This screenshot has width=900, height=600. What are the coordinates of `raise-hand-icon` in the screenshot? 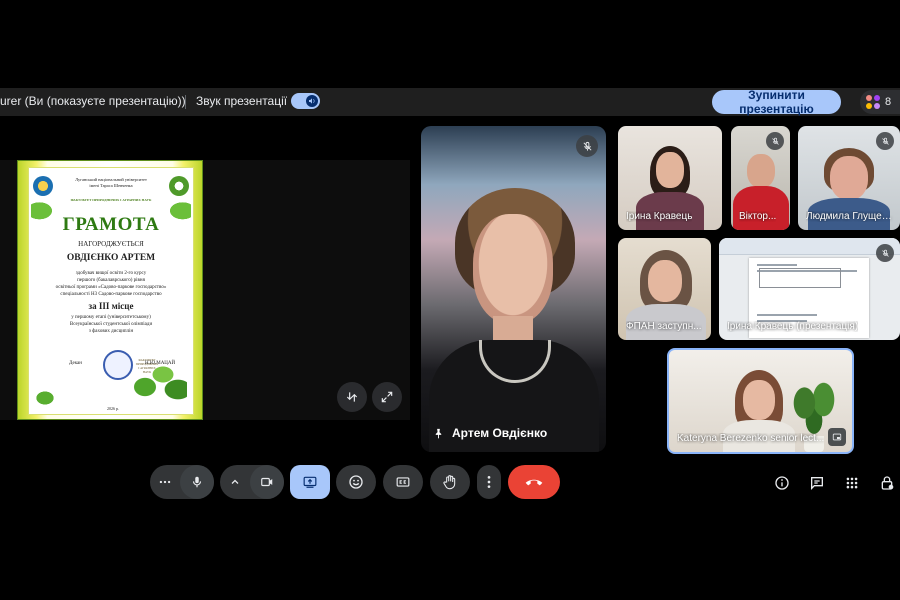 It's located at (450, 482).